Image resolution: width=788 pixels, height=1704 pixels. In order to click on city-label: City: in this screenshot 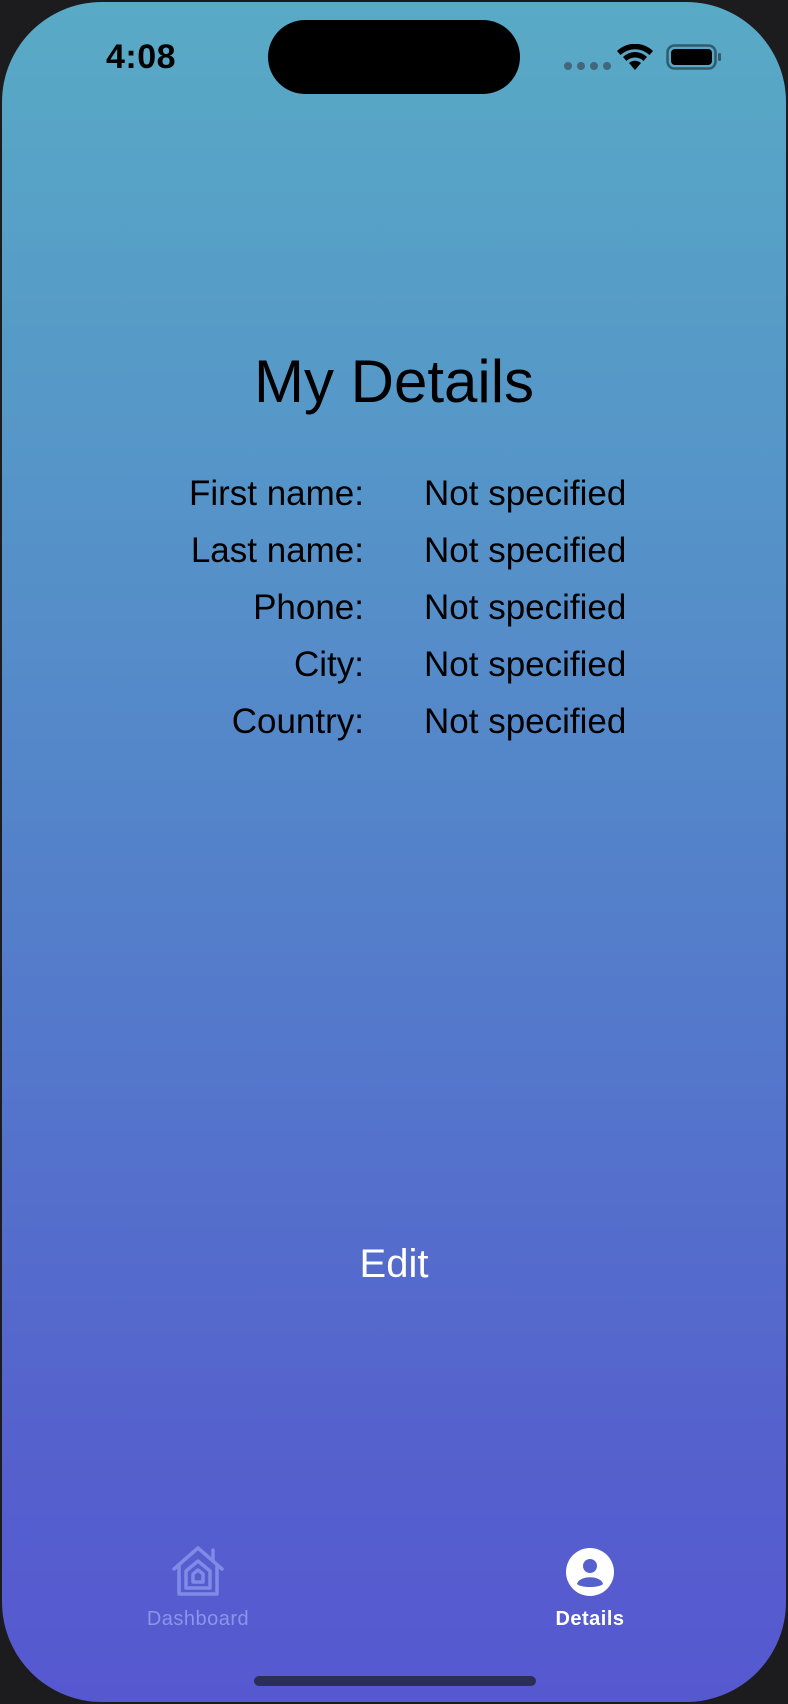, I will do `click(329, 664)`.